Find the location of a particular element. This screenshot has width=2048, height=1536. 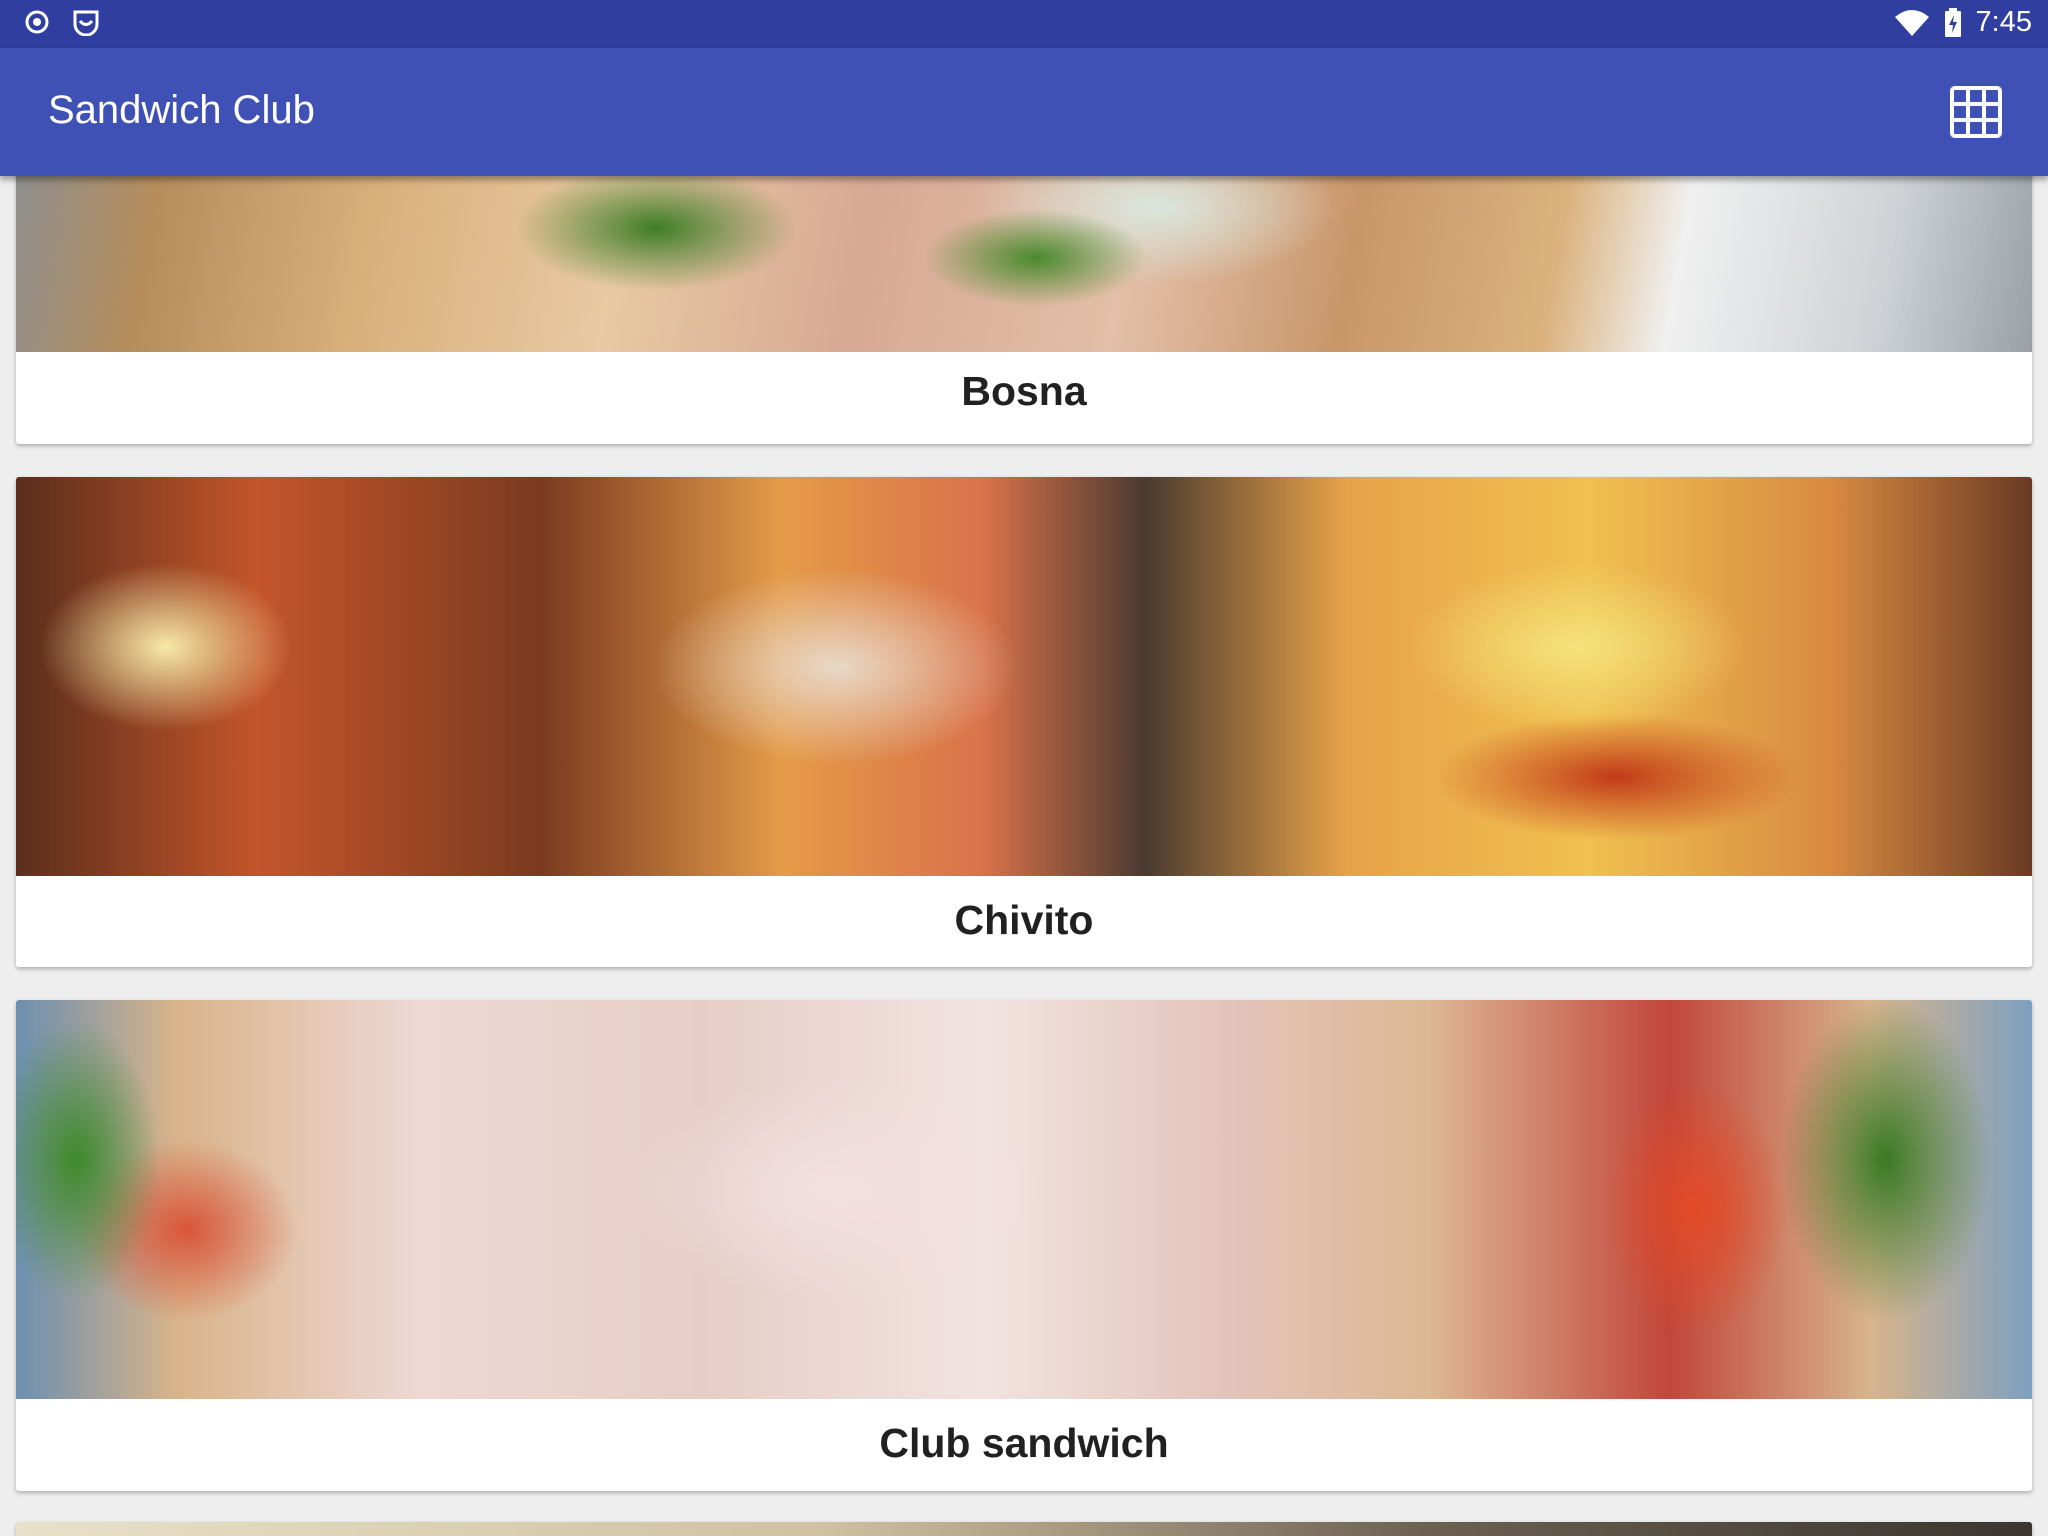

battery-charging-icon is located at coordinates (1952, 22).